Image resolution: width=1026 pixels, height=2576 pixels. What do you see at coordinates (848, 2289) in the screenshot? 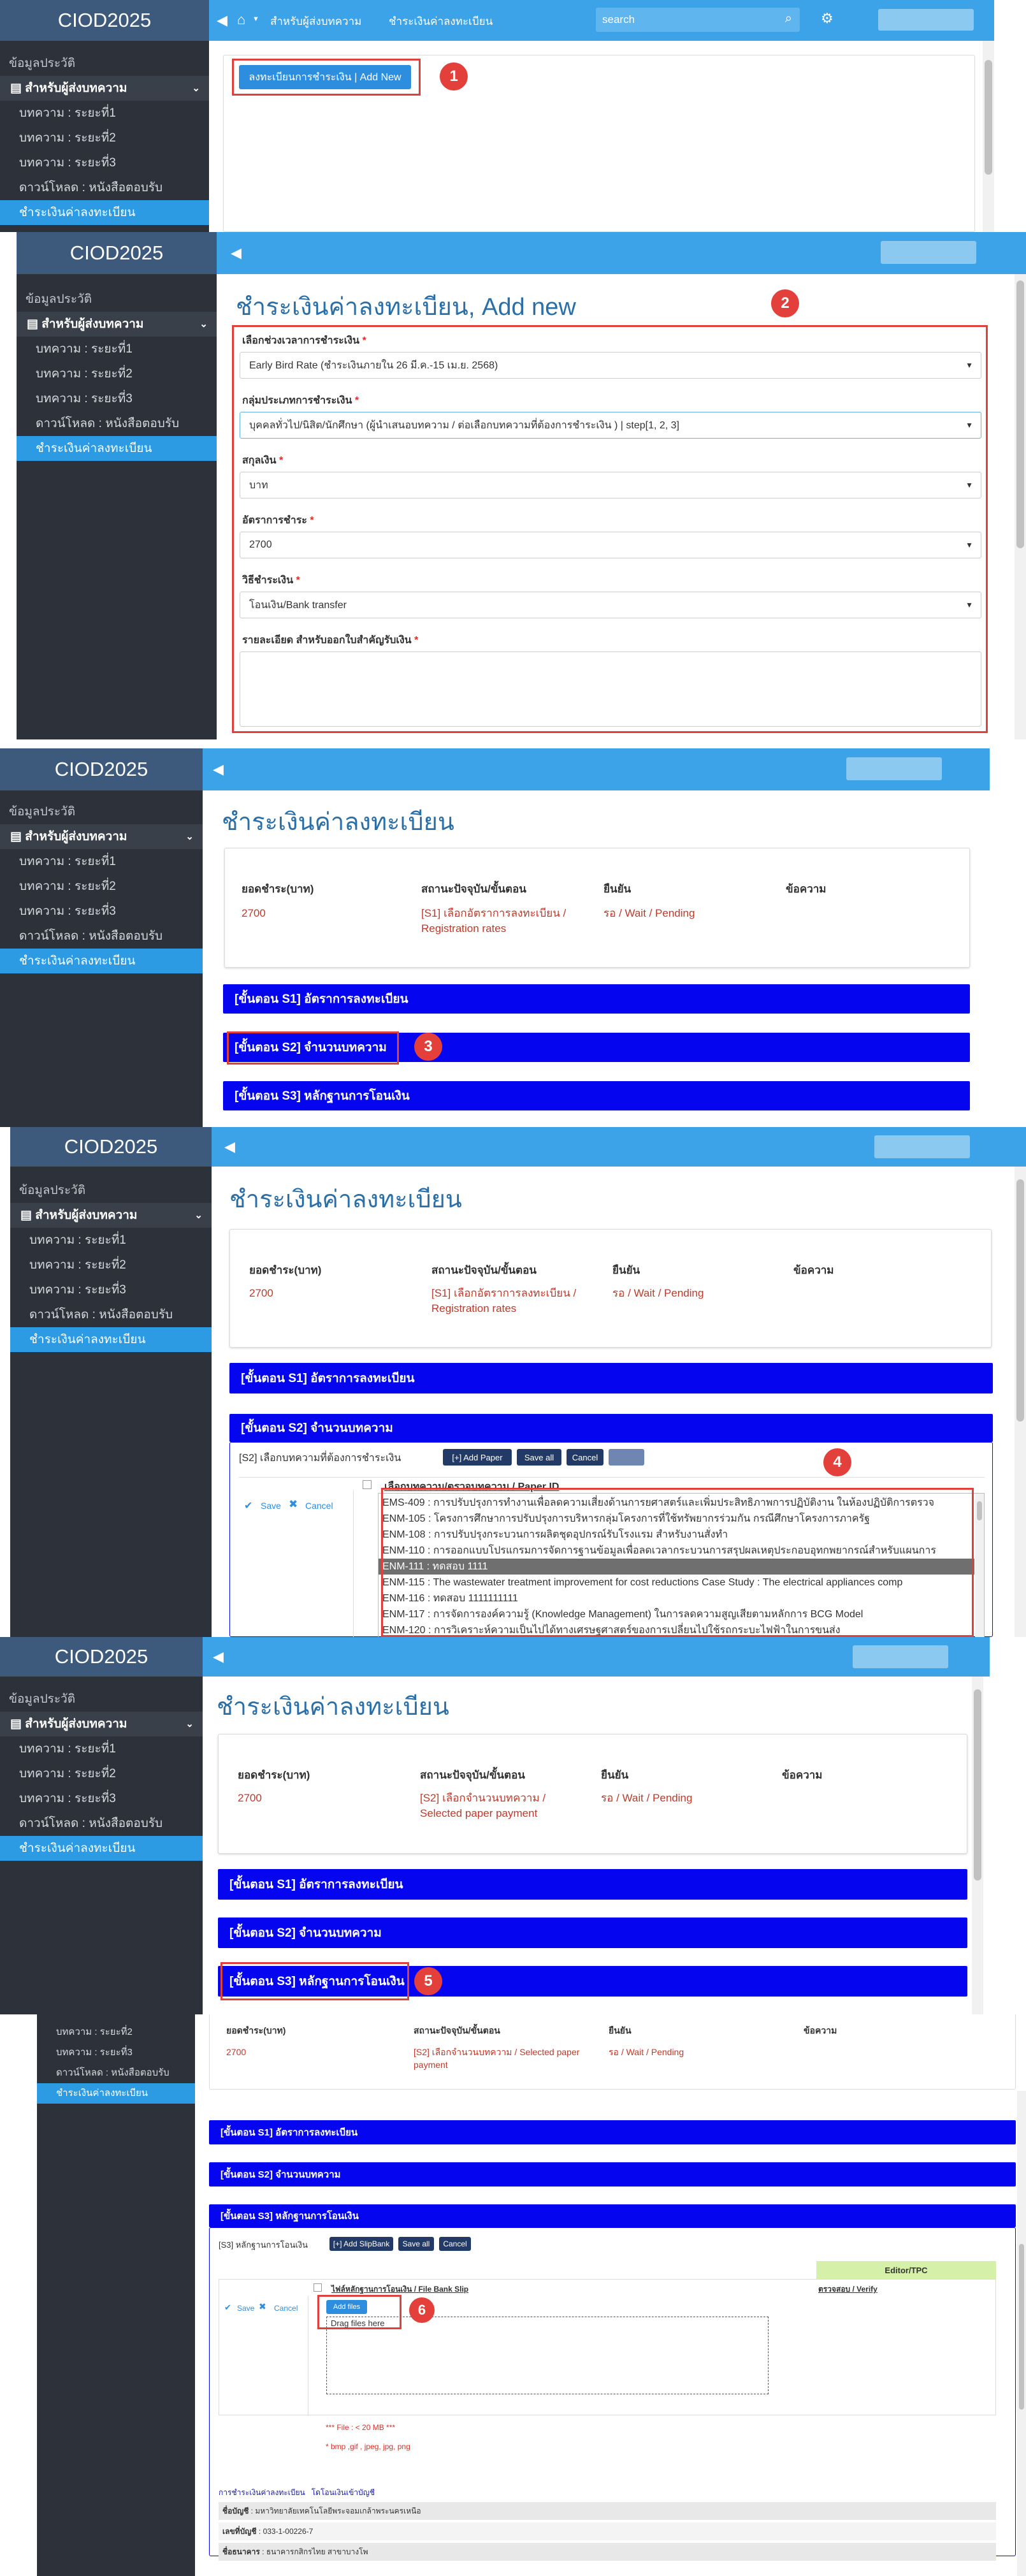
I see `verify-column-header: ตรวจสอบ / Verify` at bounding box center [848, 2289].